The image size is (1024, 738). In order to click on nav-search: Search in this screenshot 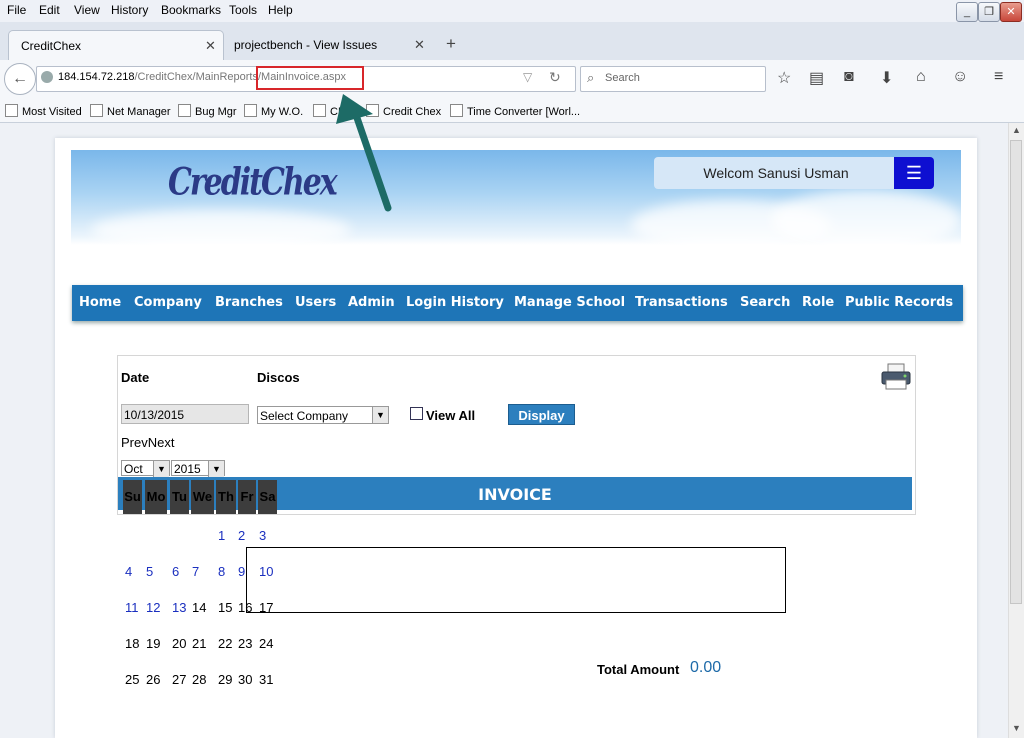, I will do `click(765, 302)`.